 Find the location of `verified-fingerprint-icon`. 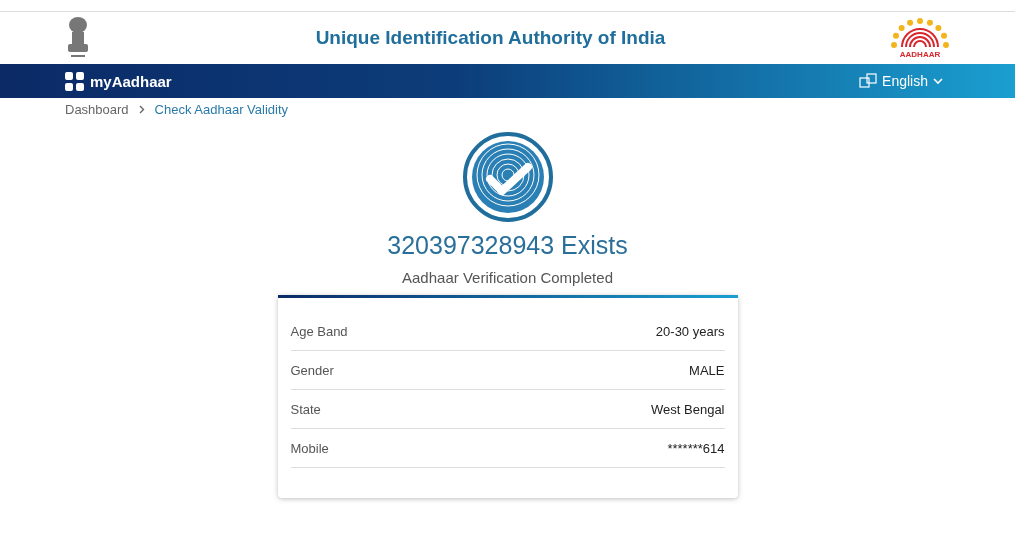

verified-fingerprint-icon is located at coordinates (507, 177).